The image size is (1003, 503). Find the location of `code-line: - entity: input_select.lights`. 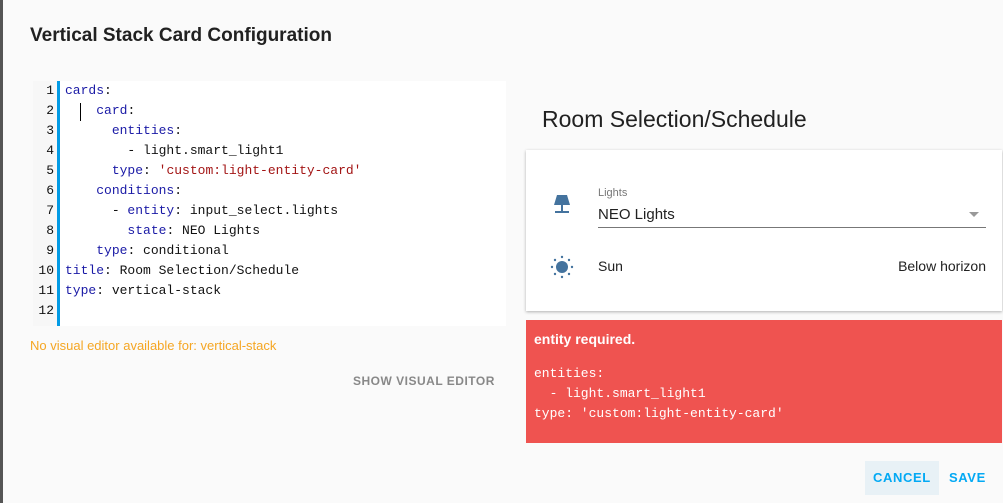

code-line: - entity: input_select.lights is located at coordinates (213, 211).